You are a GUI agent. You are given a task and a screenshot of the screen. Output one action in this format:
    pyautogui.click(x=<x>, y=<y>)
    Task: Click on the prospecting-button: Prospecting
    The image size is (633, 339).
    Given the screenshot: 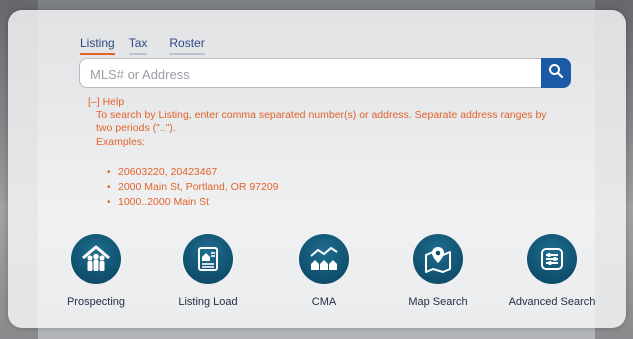 What is the action you would take?
    pyautogui.click(x=96, y=271)
    